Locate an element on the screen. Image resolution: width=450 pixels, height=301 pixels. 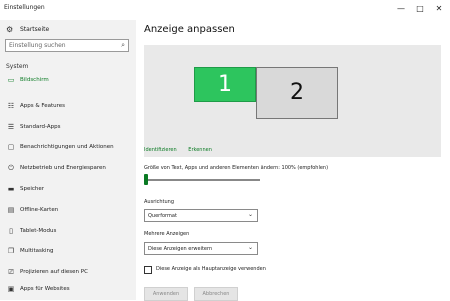
sidebar-item-web-apps: ▣ Apps für Websites is located at coordinates (68, 290).